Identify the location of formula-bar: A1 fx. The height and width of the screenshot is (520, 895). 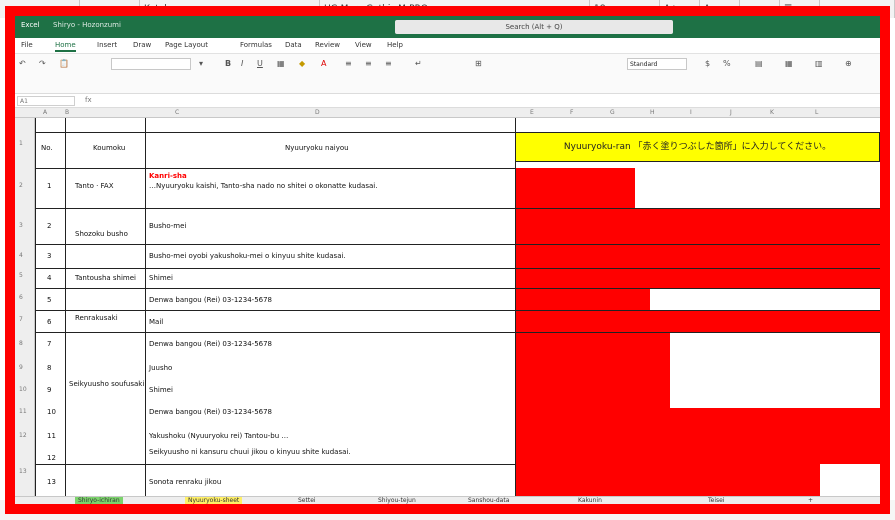
(447, 101).